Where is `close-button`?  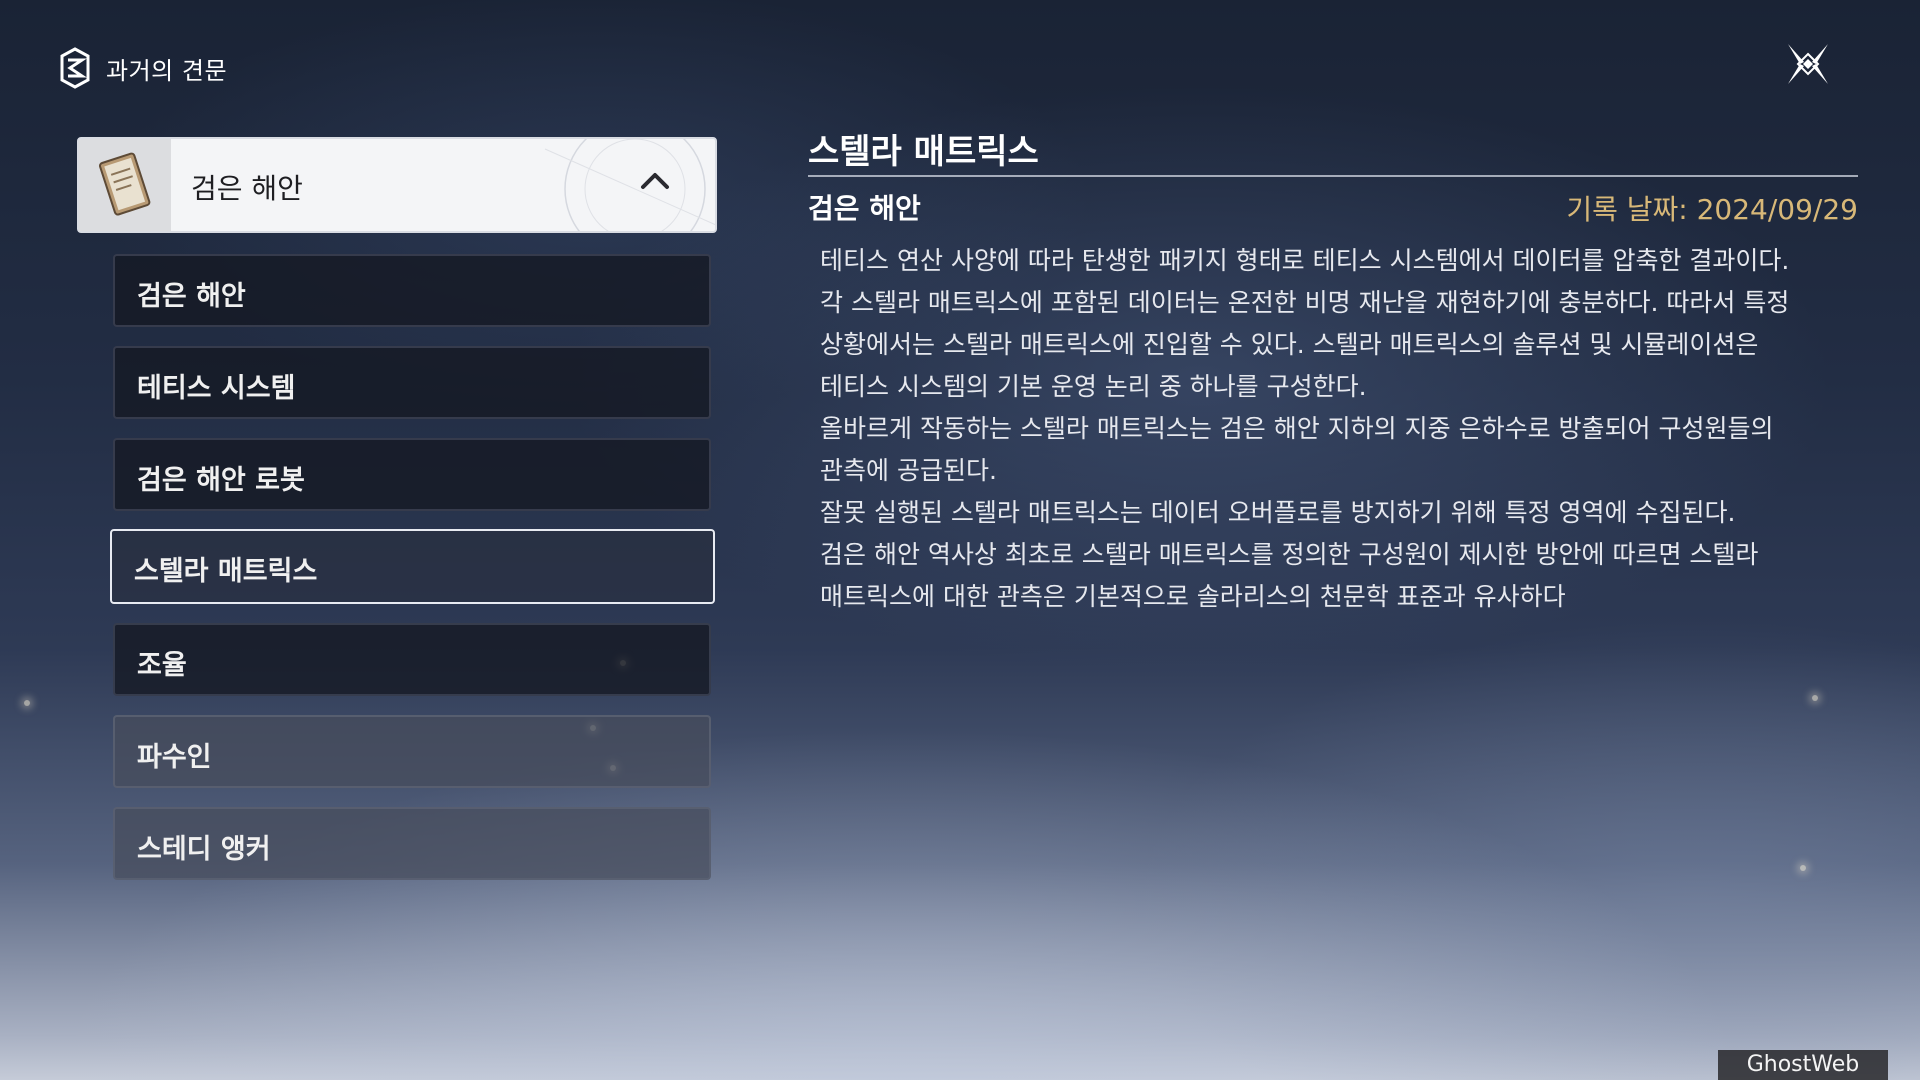 close-button is located at coordinates (1808, 64).